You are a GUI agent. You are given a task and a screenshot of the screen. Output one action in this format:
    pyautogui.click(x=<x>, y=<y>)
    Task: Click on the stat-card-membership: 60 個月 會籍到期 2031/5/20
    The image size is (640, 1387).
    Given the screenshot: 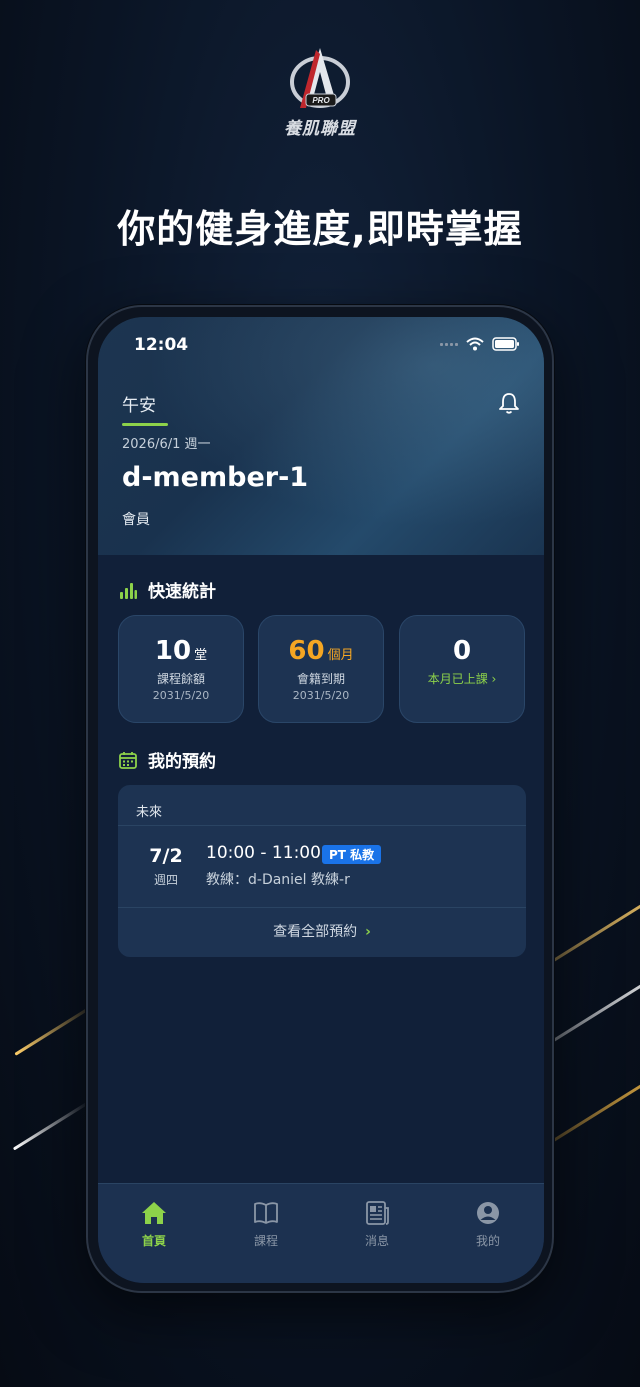 What is the action you would take?
    pyautogui.click(x=321, y=669)
    